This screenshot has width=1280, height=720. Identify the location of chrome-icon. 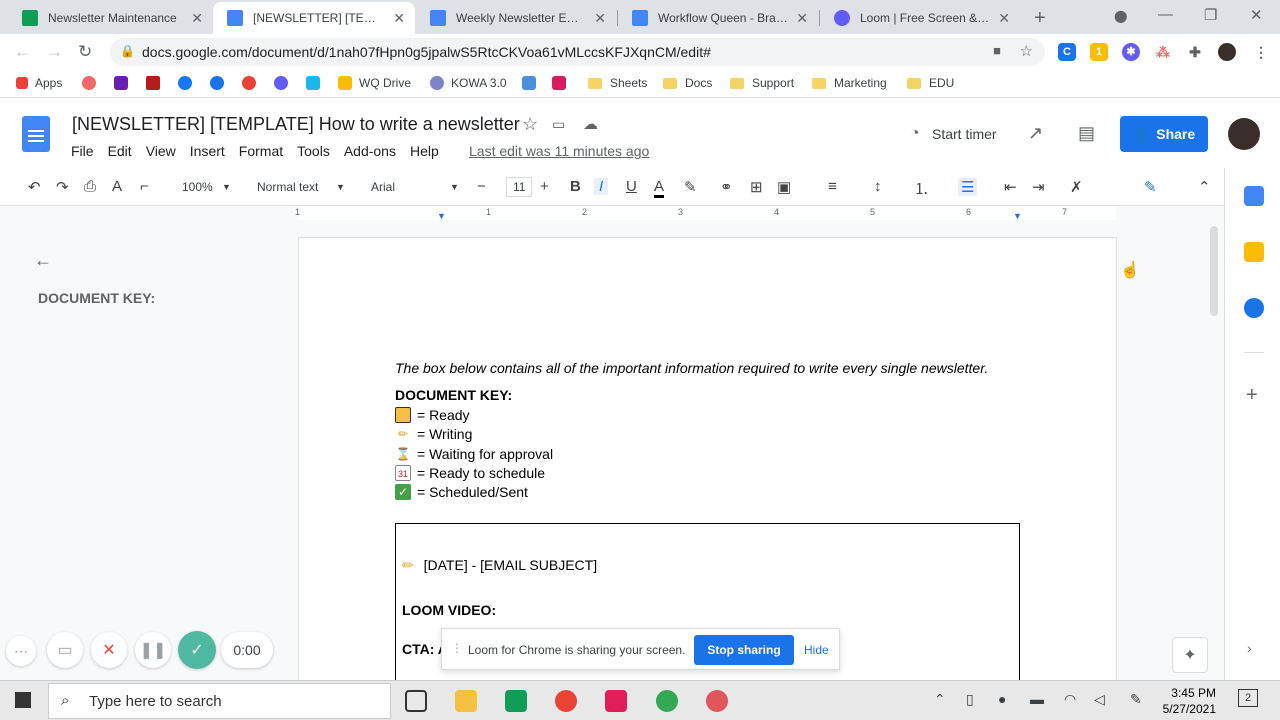
(566, 701).